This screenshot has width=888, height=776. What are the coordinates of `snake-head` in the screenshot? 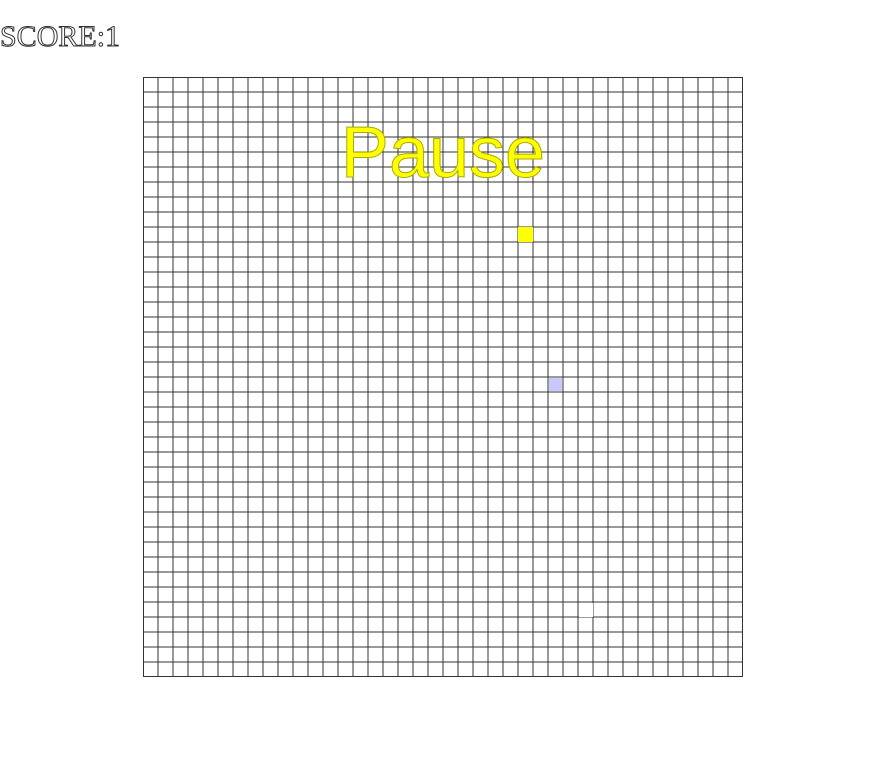 It's located at (586, 610).